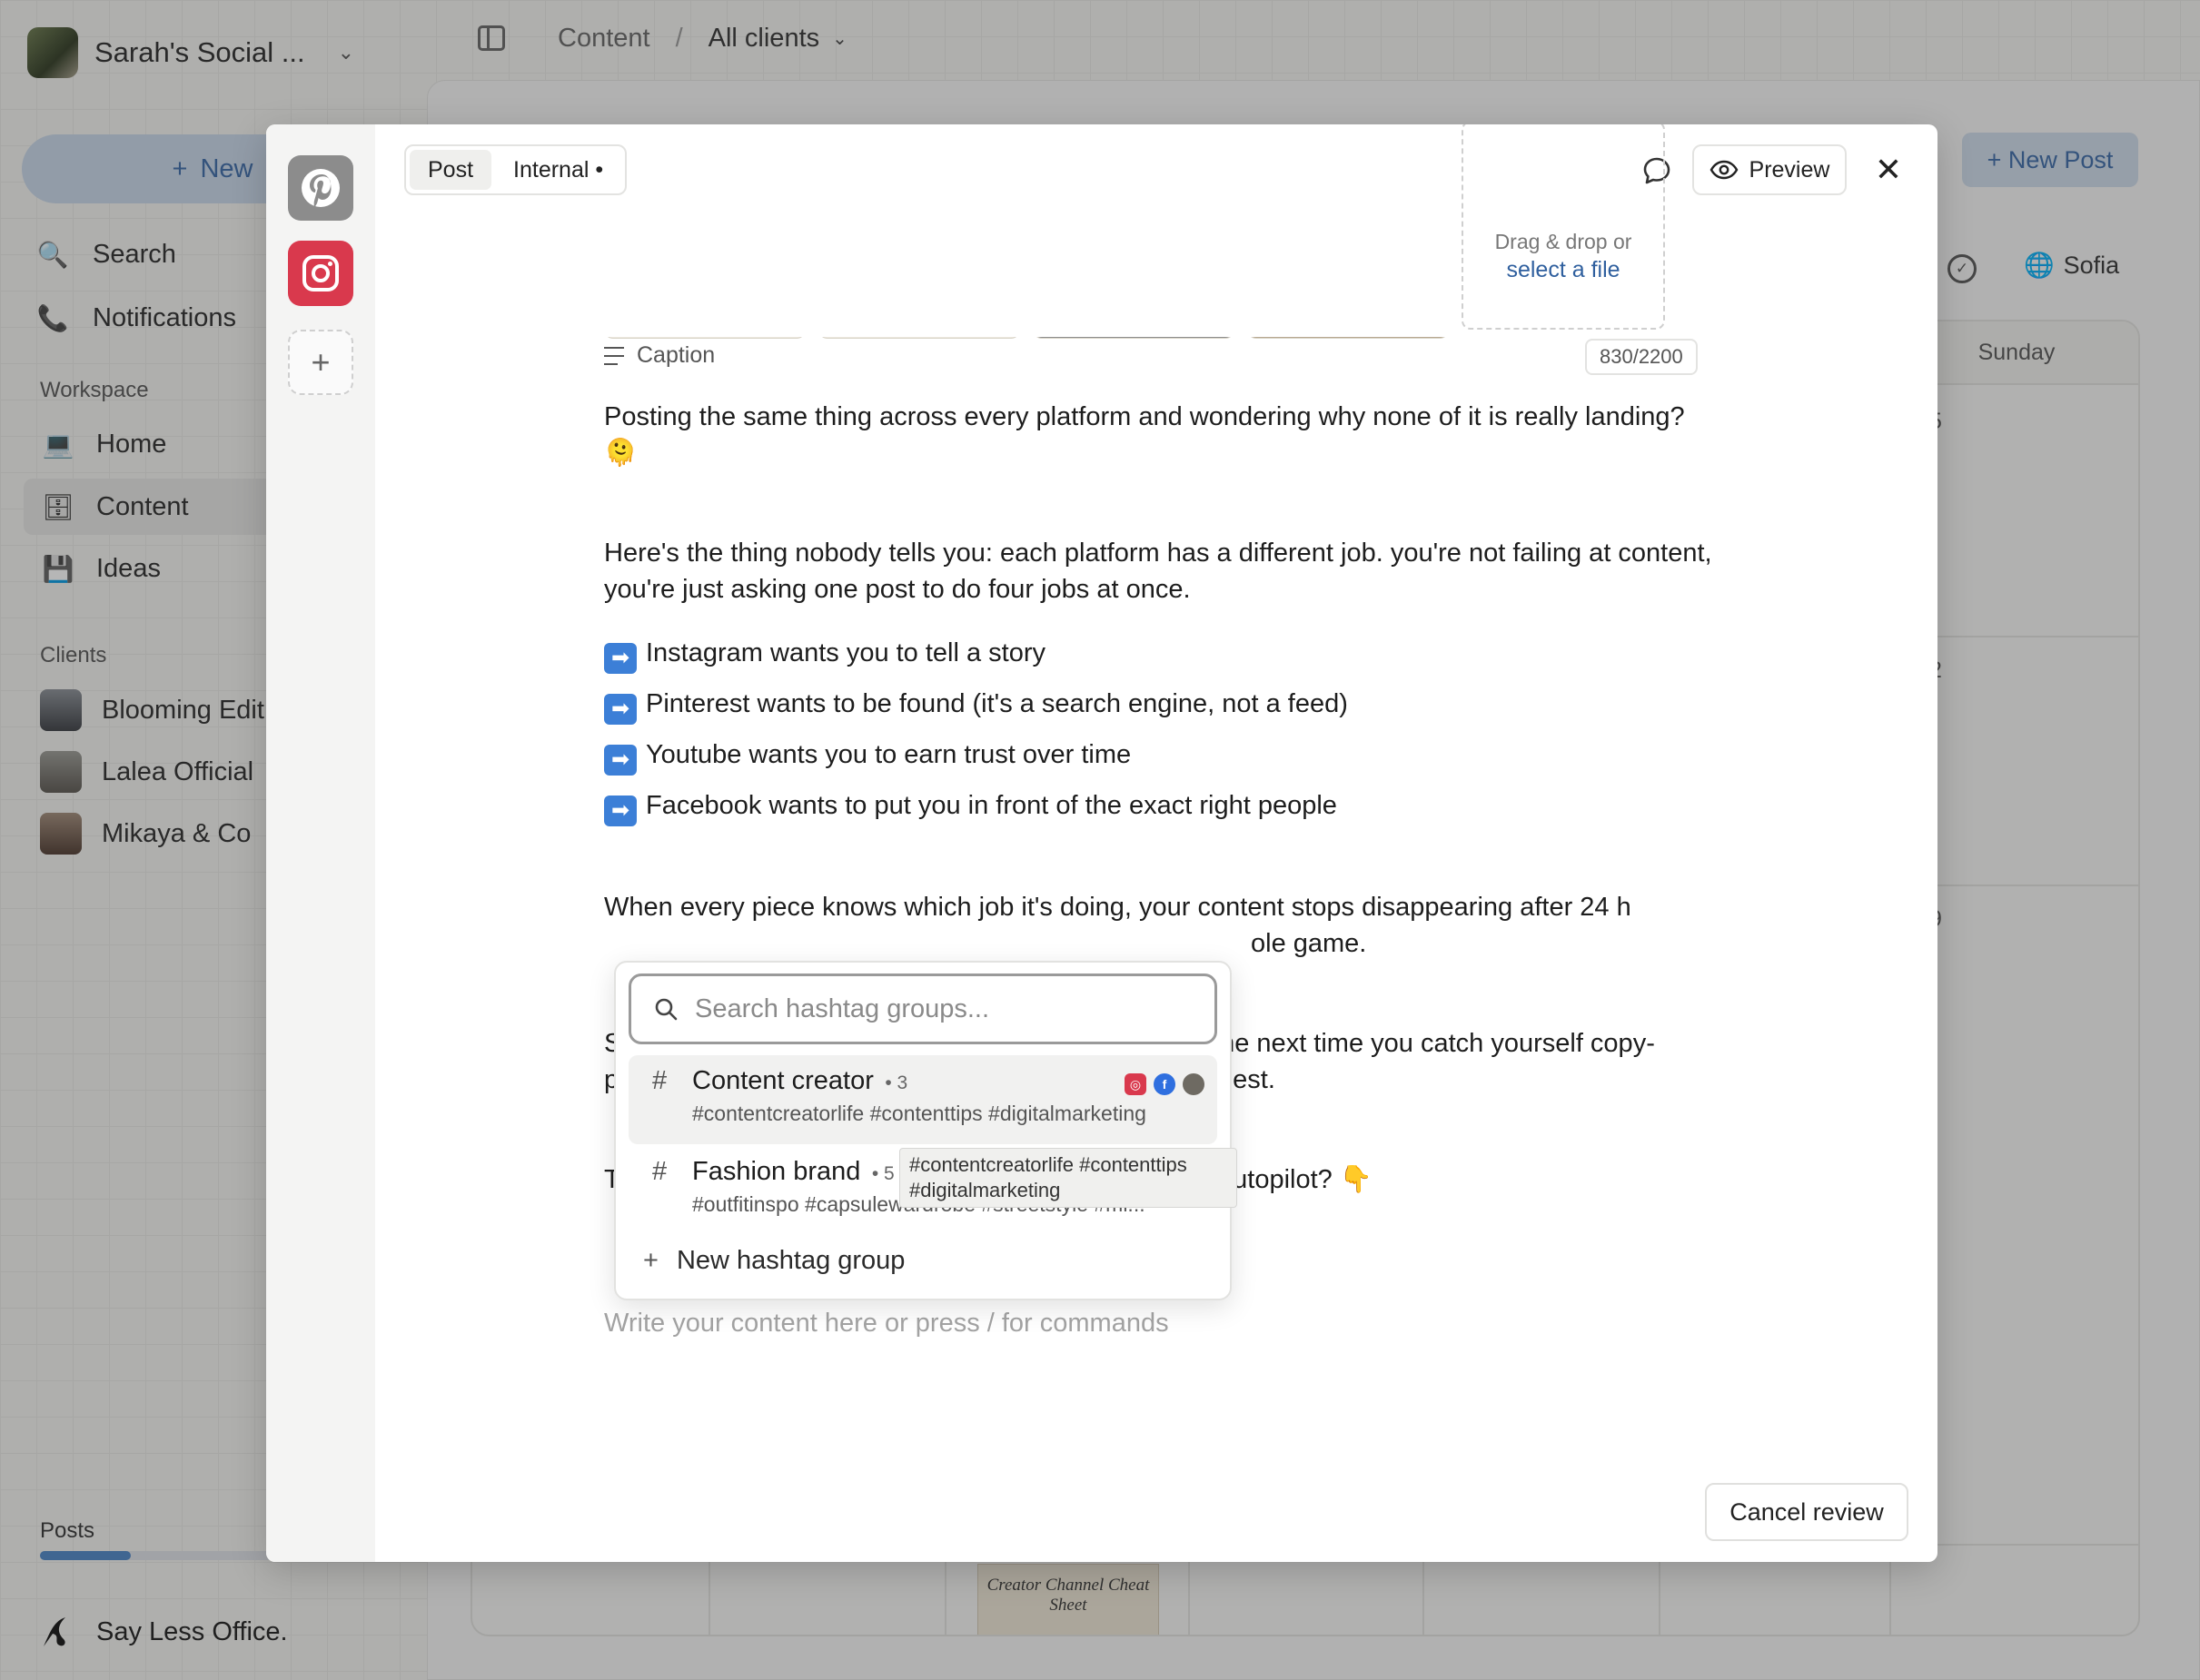  Describe the element at coordinates (1723, 170) in the screenshot. I see `eye-icon` at that location.